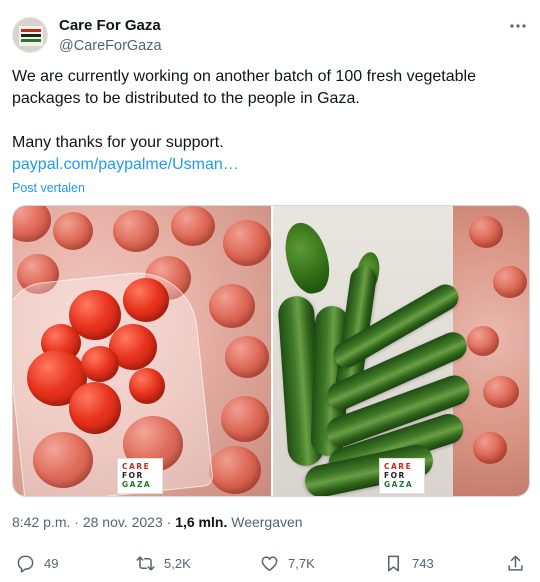 This screenshot has height=582, width=540. Describe the element at coordinates (51, 563) in the screenshot. I see `reply-count: 49` at that location.